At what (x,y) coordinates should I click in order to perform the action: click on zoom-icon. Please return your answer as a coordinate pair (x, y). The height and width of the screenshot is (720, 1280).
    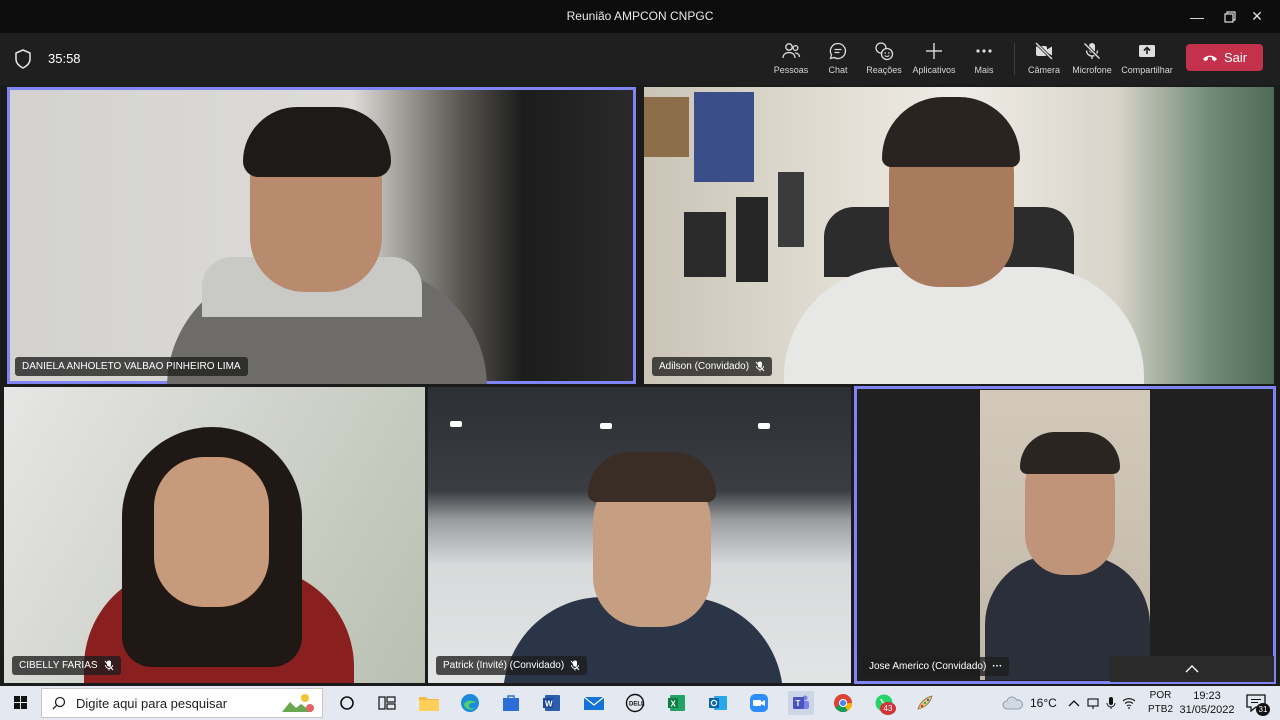
    Looking at the image, I should click on (759, 703).